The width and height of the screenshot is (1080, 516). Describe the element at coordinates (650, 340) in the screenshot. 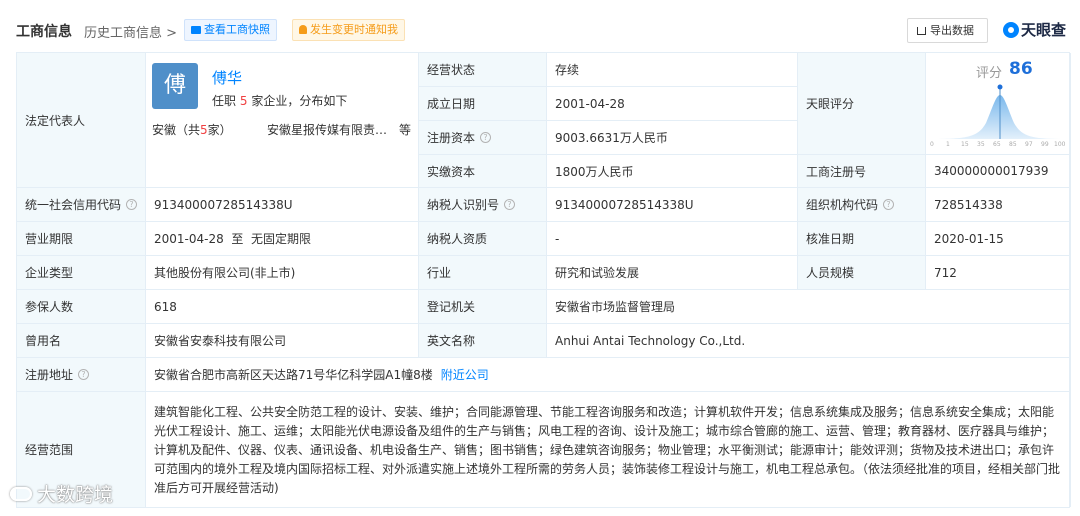

I see `en-value: Anhui Antai Technology Co.,Ltd.` at that location.